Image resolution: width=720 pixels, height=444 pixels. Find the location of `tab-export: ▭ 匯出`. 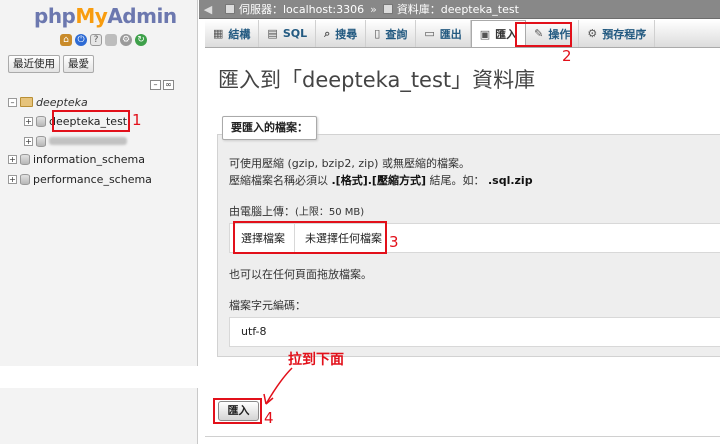

tab-export: ▭ 匯出 is located at coordinates (443, 33).